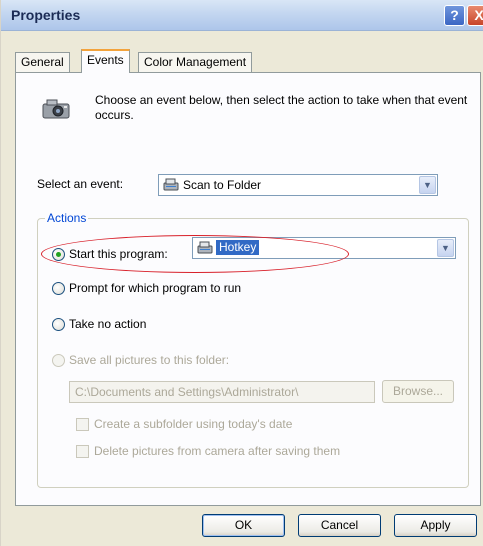 The width and height of the screenshot is (483, 546). What do you see at coordinates (82, 451) in the screenshot?
I see `delete-pictures-checkbox` at bounding box center [82, 451].